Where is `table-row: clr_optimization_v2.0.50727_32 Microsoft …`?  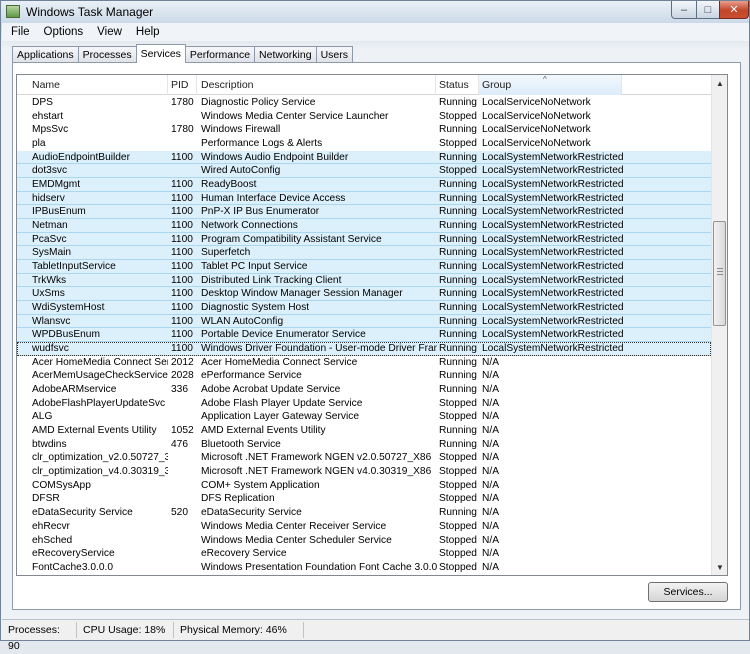 table-row: clr_optimization_v2.0.50727_32 Microsoft … is located at coordinates (364, 458).